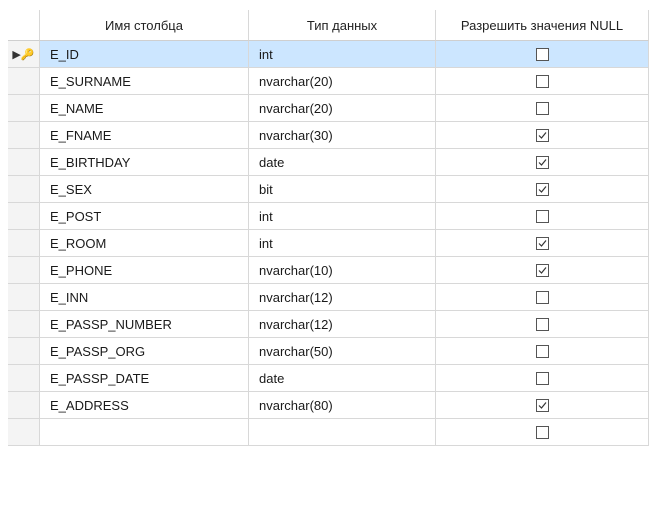 Image resolution: width=653 pixels, height=507 pixels. Describe the element at coordinates (144, 81) in the screenshot. I see `column-name-cell: E_SURNAME` at that location.